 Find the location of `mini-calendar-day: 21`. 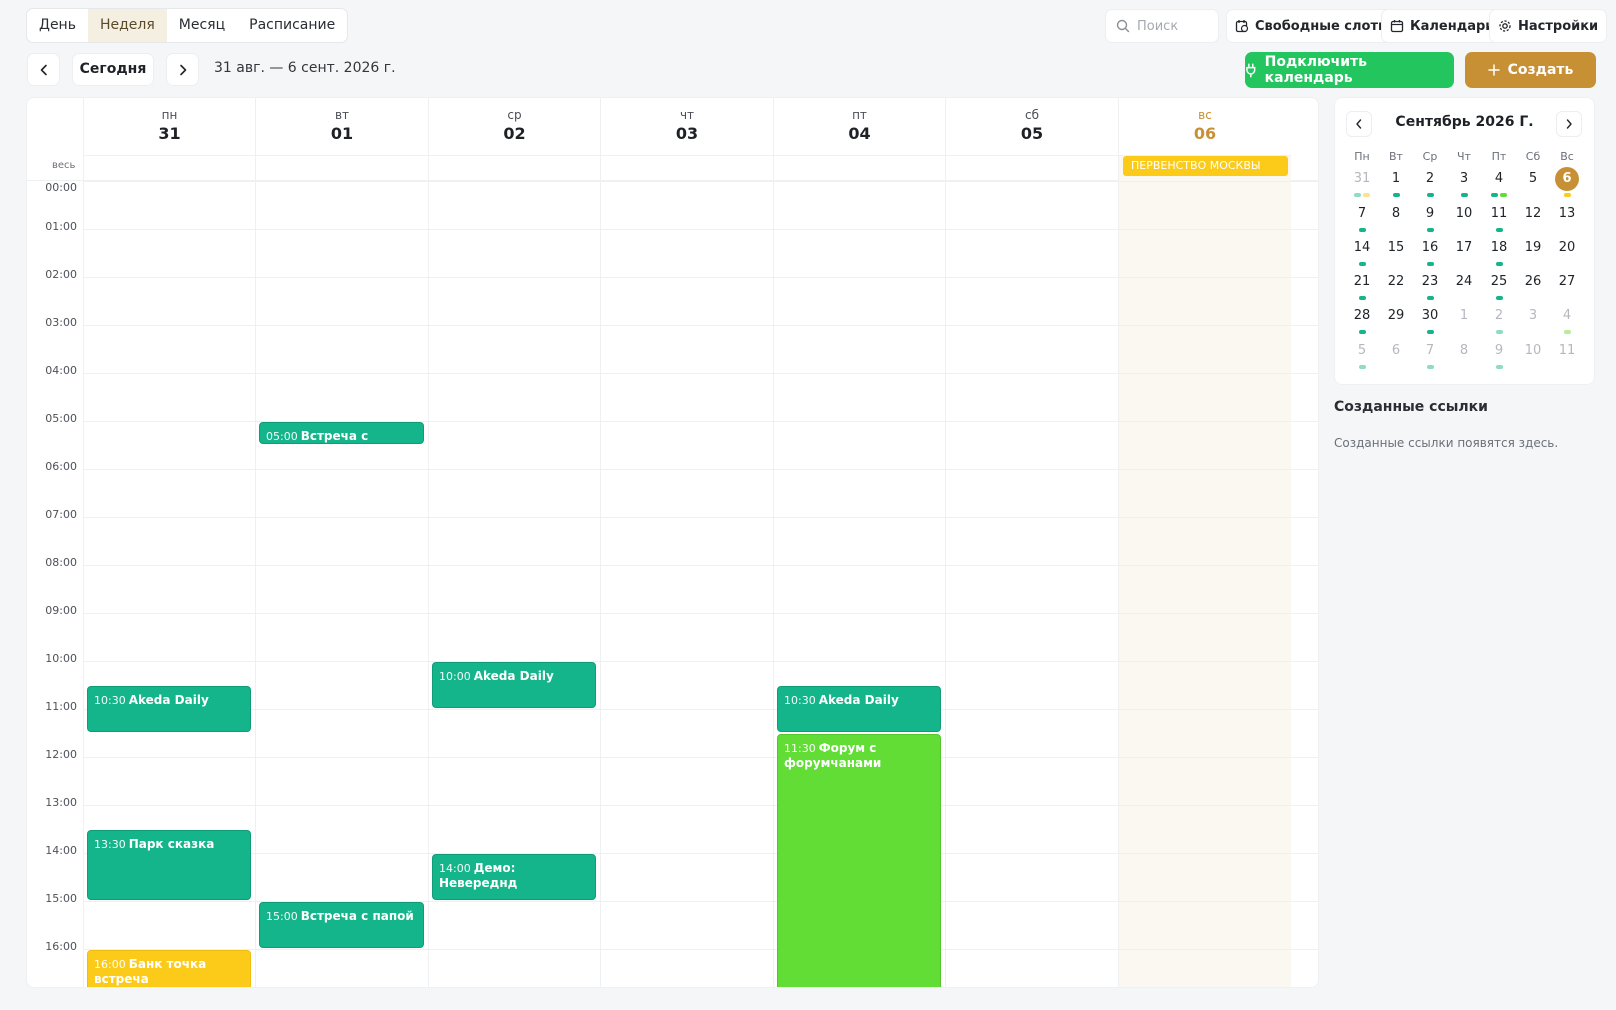

mini-calendar-day: 21 is located at coordinates (1362, 282).